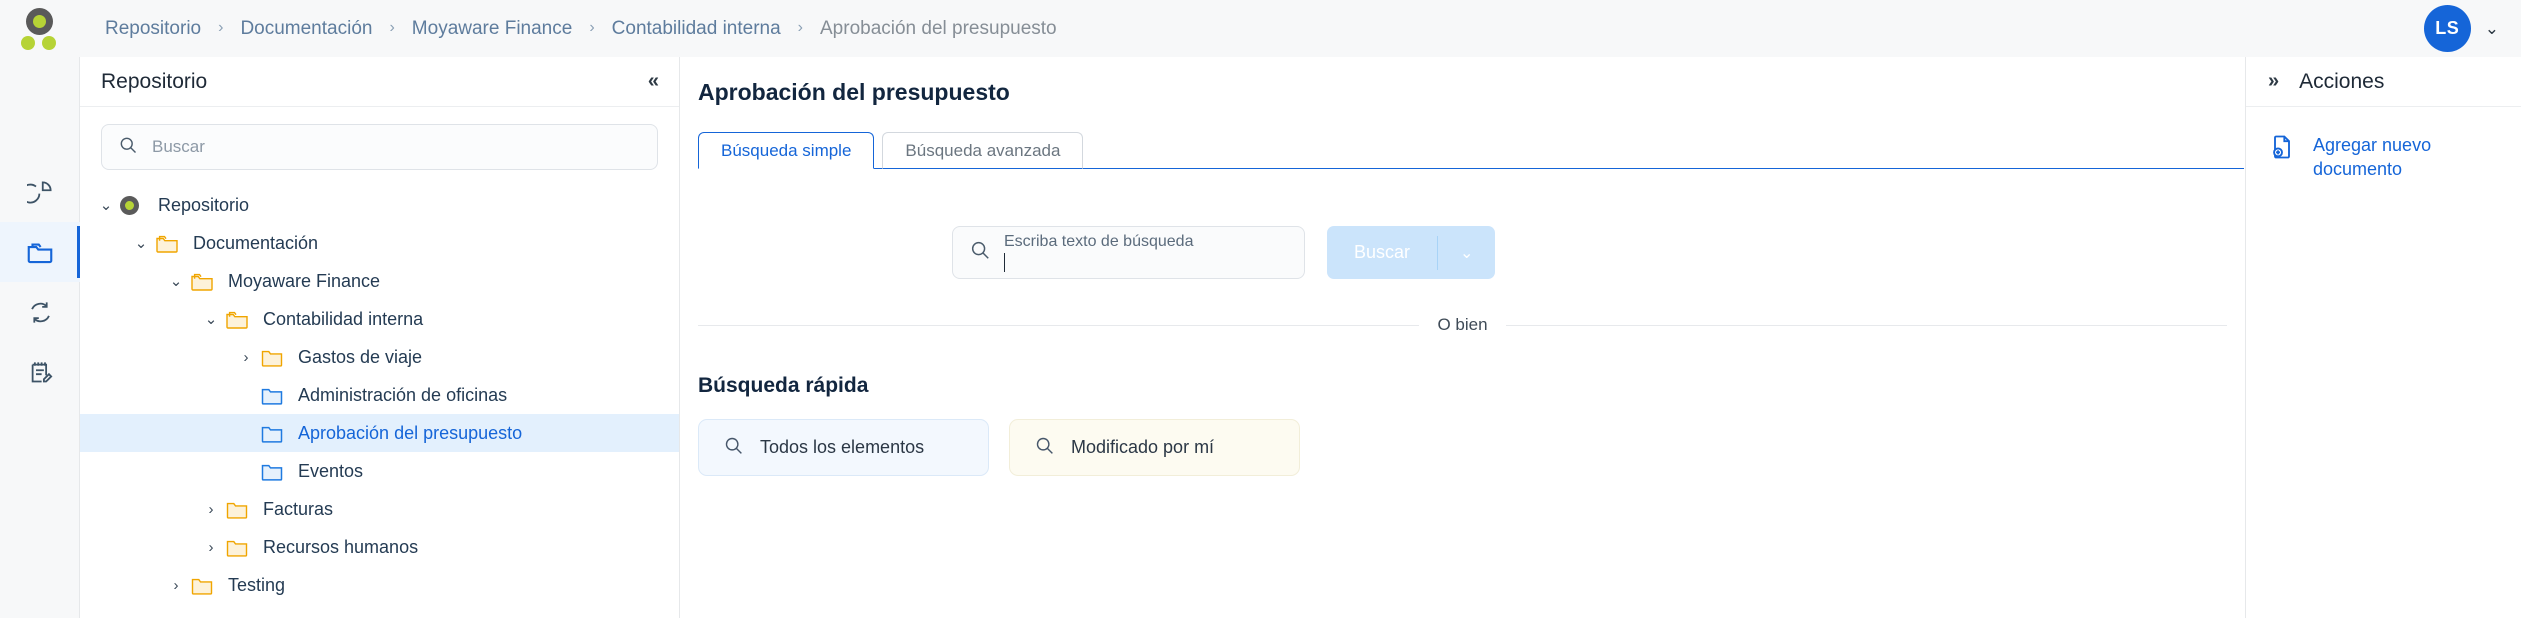 Image resolution: width=2521 pixels, height=618 pixels. What do you see at coordinates (2447, 28) in the screenshot?
I see `avatar: LS` at bounding box center [2447, 28].